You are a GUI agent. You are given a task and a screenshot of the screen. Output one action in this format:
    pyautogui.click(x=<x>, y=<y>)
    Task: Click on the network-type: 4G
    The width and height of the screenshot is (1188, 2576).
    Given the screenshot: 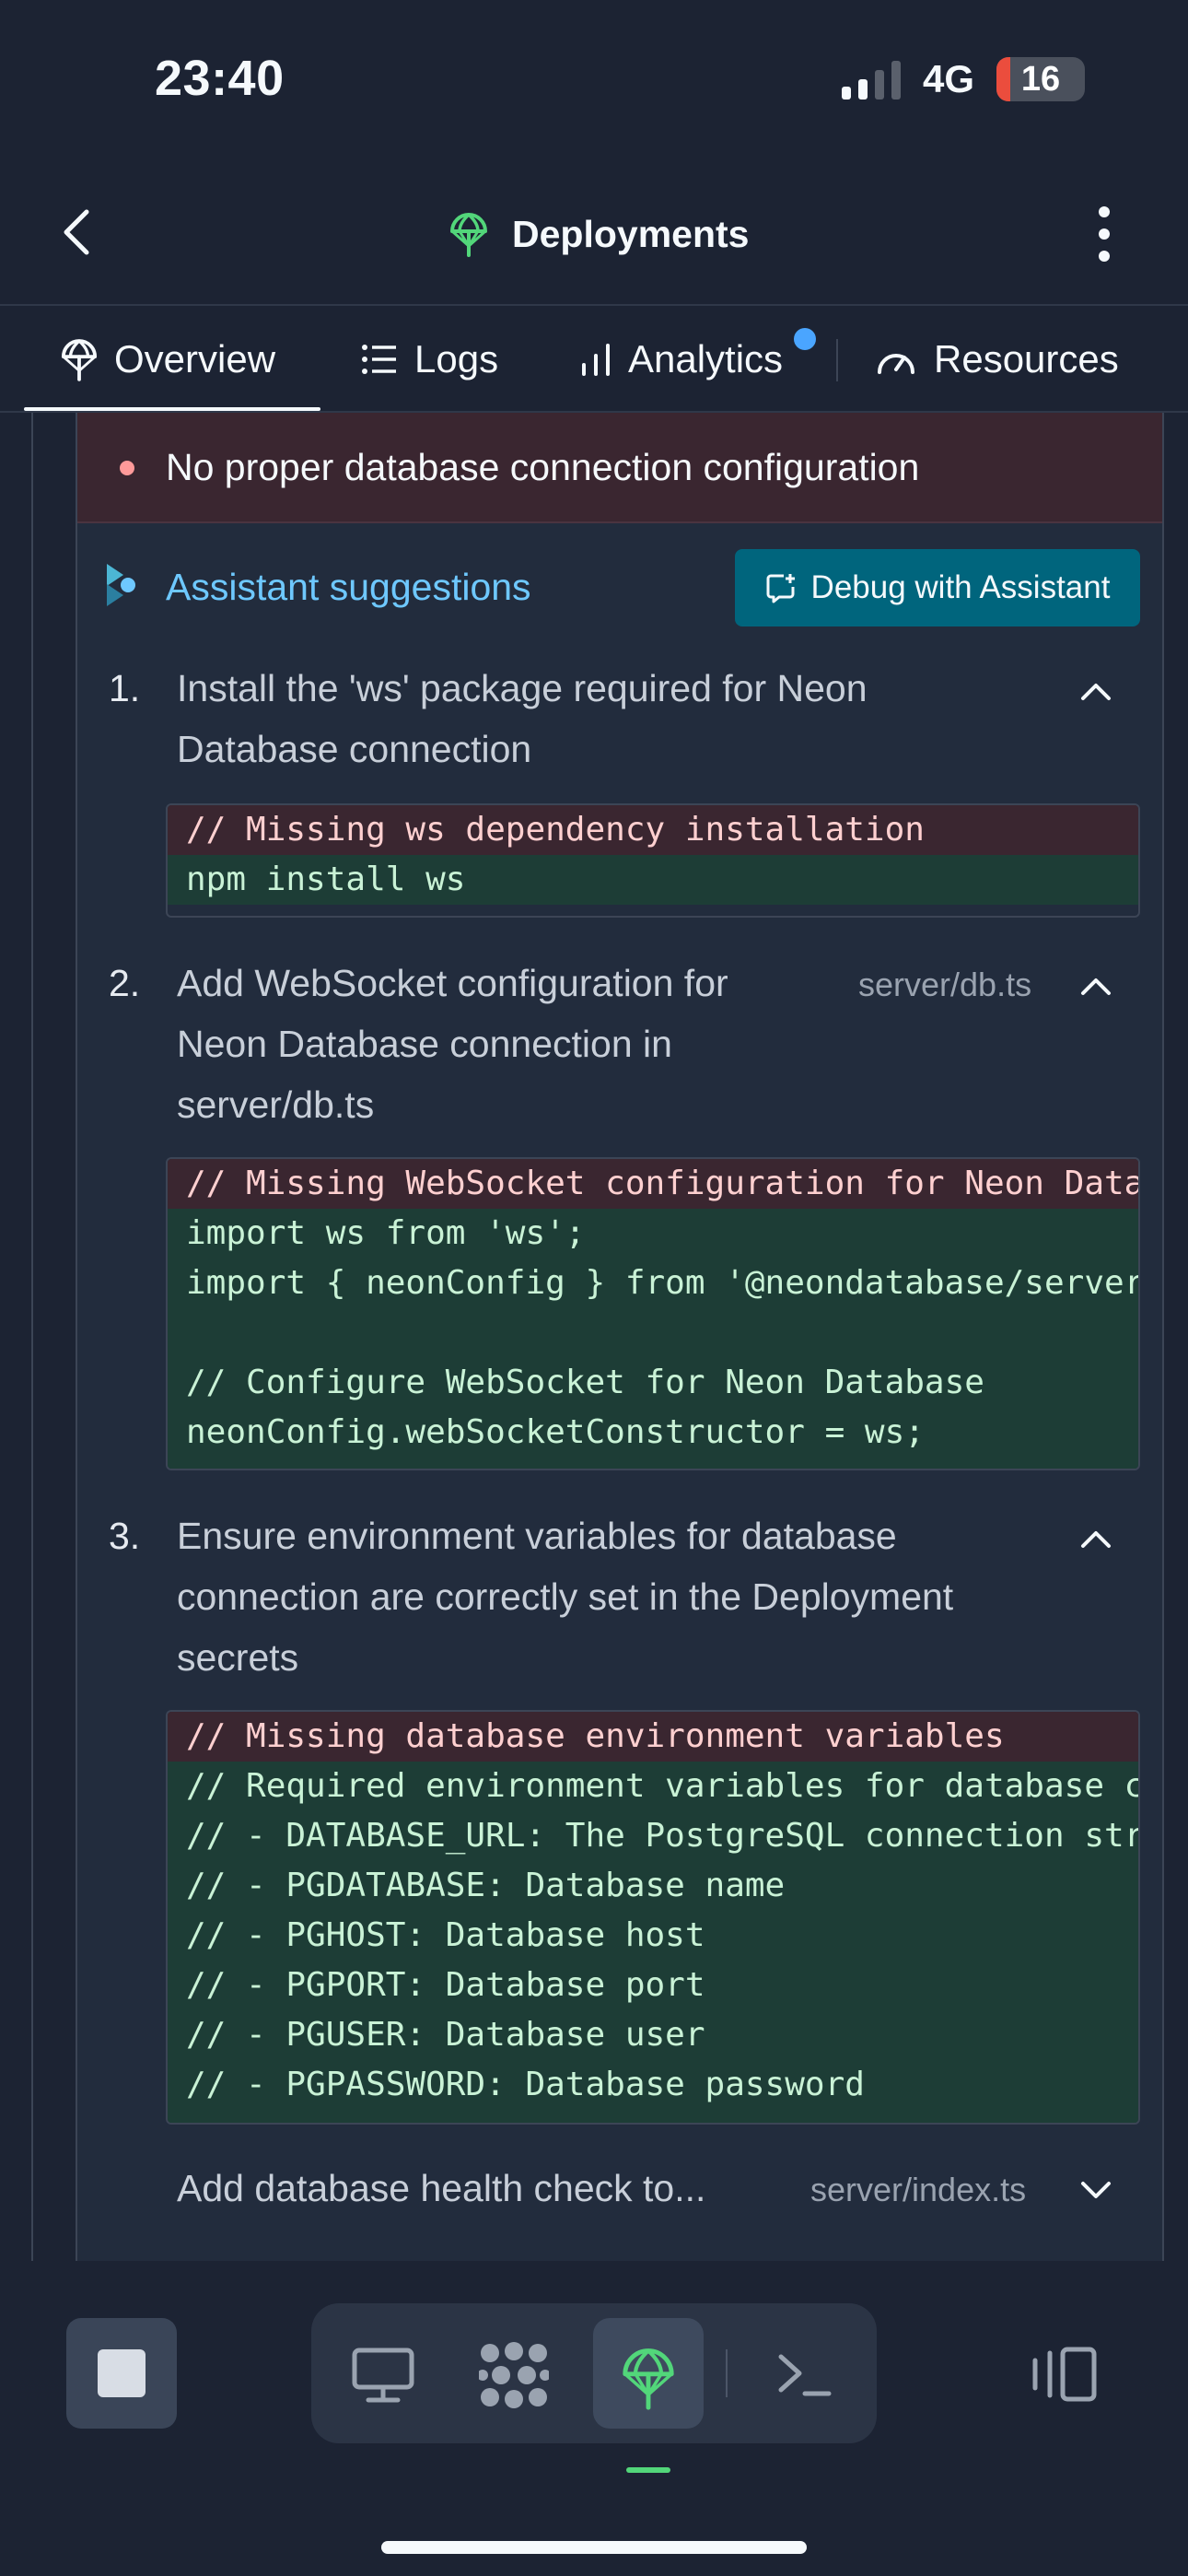 What is the action you would take?
    pyautogui.click(x=949, y=78)
    